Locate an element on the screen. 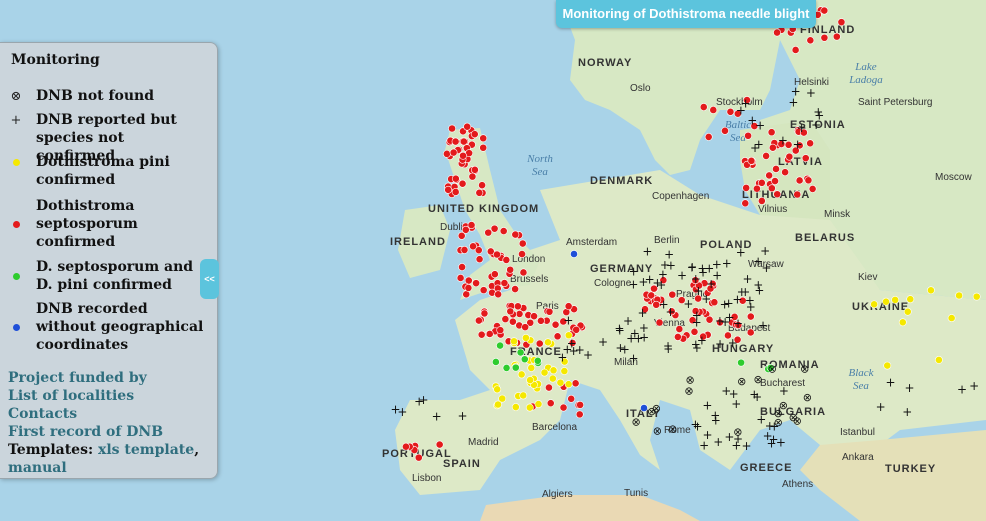 This screenshot has height=521, width=986. collapse-legend-button: << is located at coordinates (209, 279).